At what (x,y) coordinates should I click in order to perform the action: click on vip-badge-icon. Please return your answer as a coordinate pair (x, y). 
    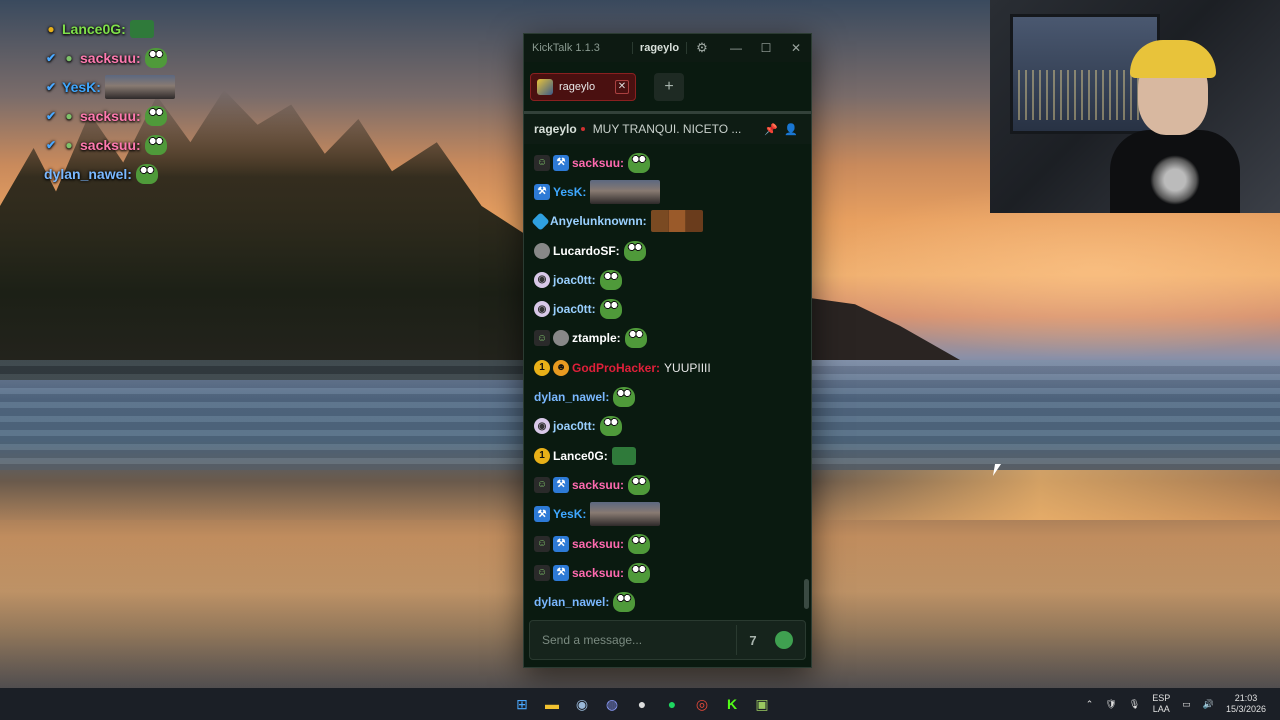
    Looking at the image, I should click on (540, 221).